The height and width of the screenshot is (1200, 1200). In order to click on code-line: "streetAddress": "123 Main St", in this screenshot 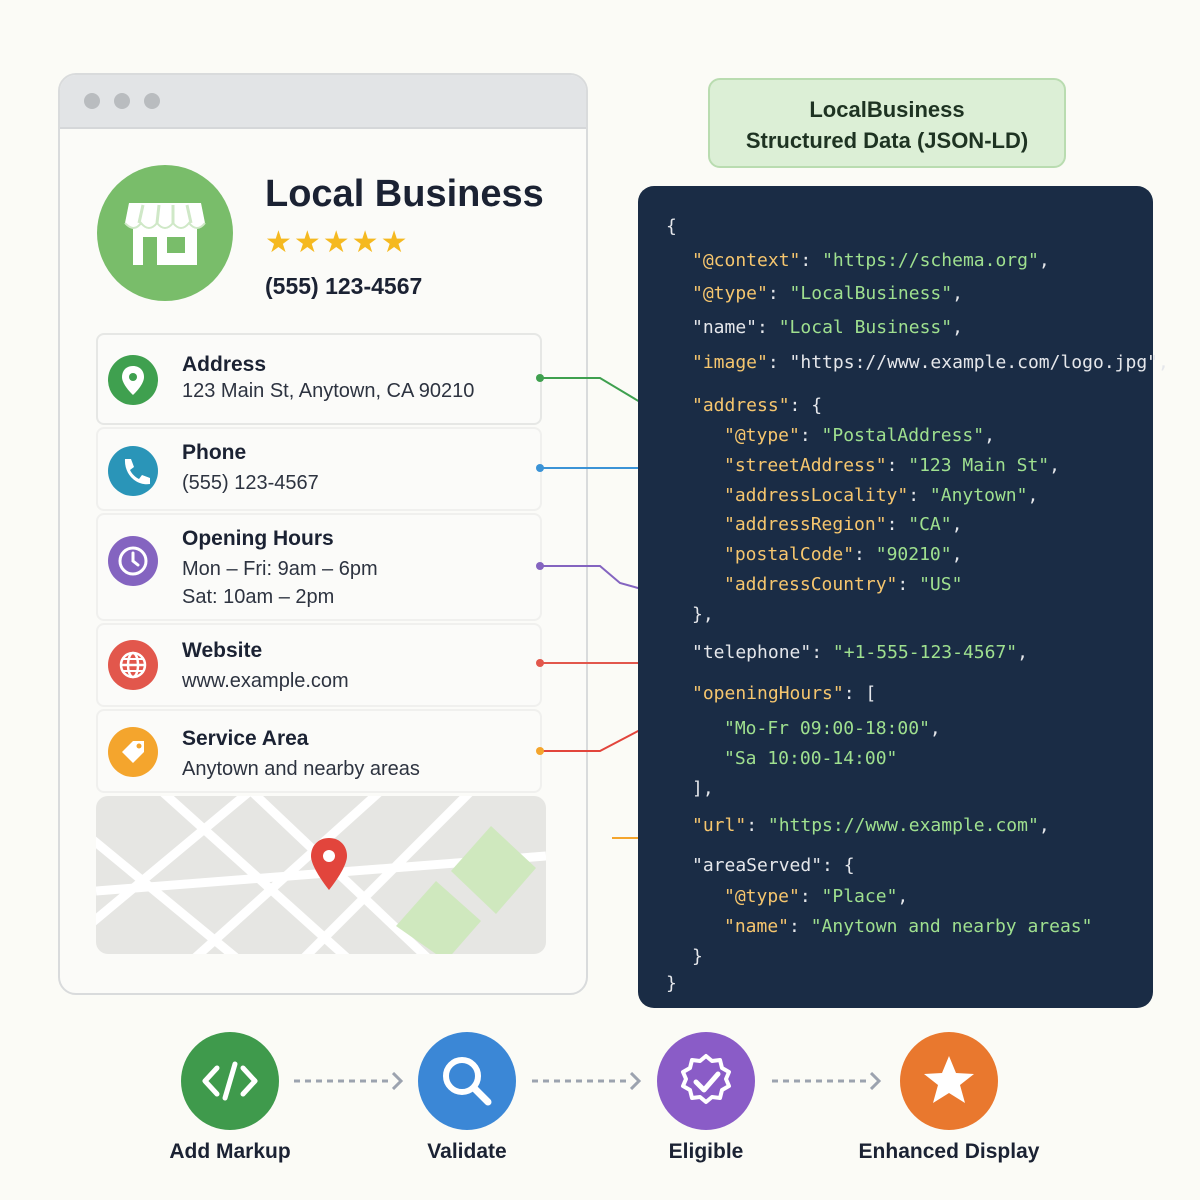, I will do `click(892, 465)`.